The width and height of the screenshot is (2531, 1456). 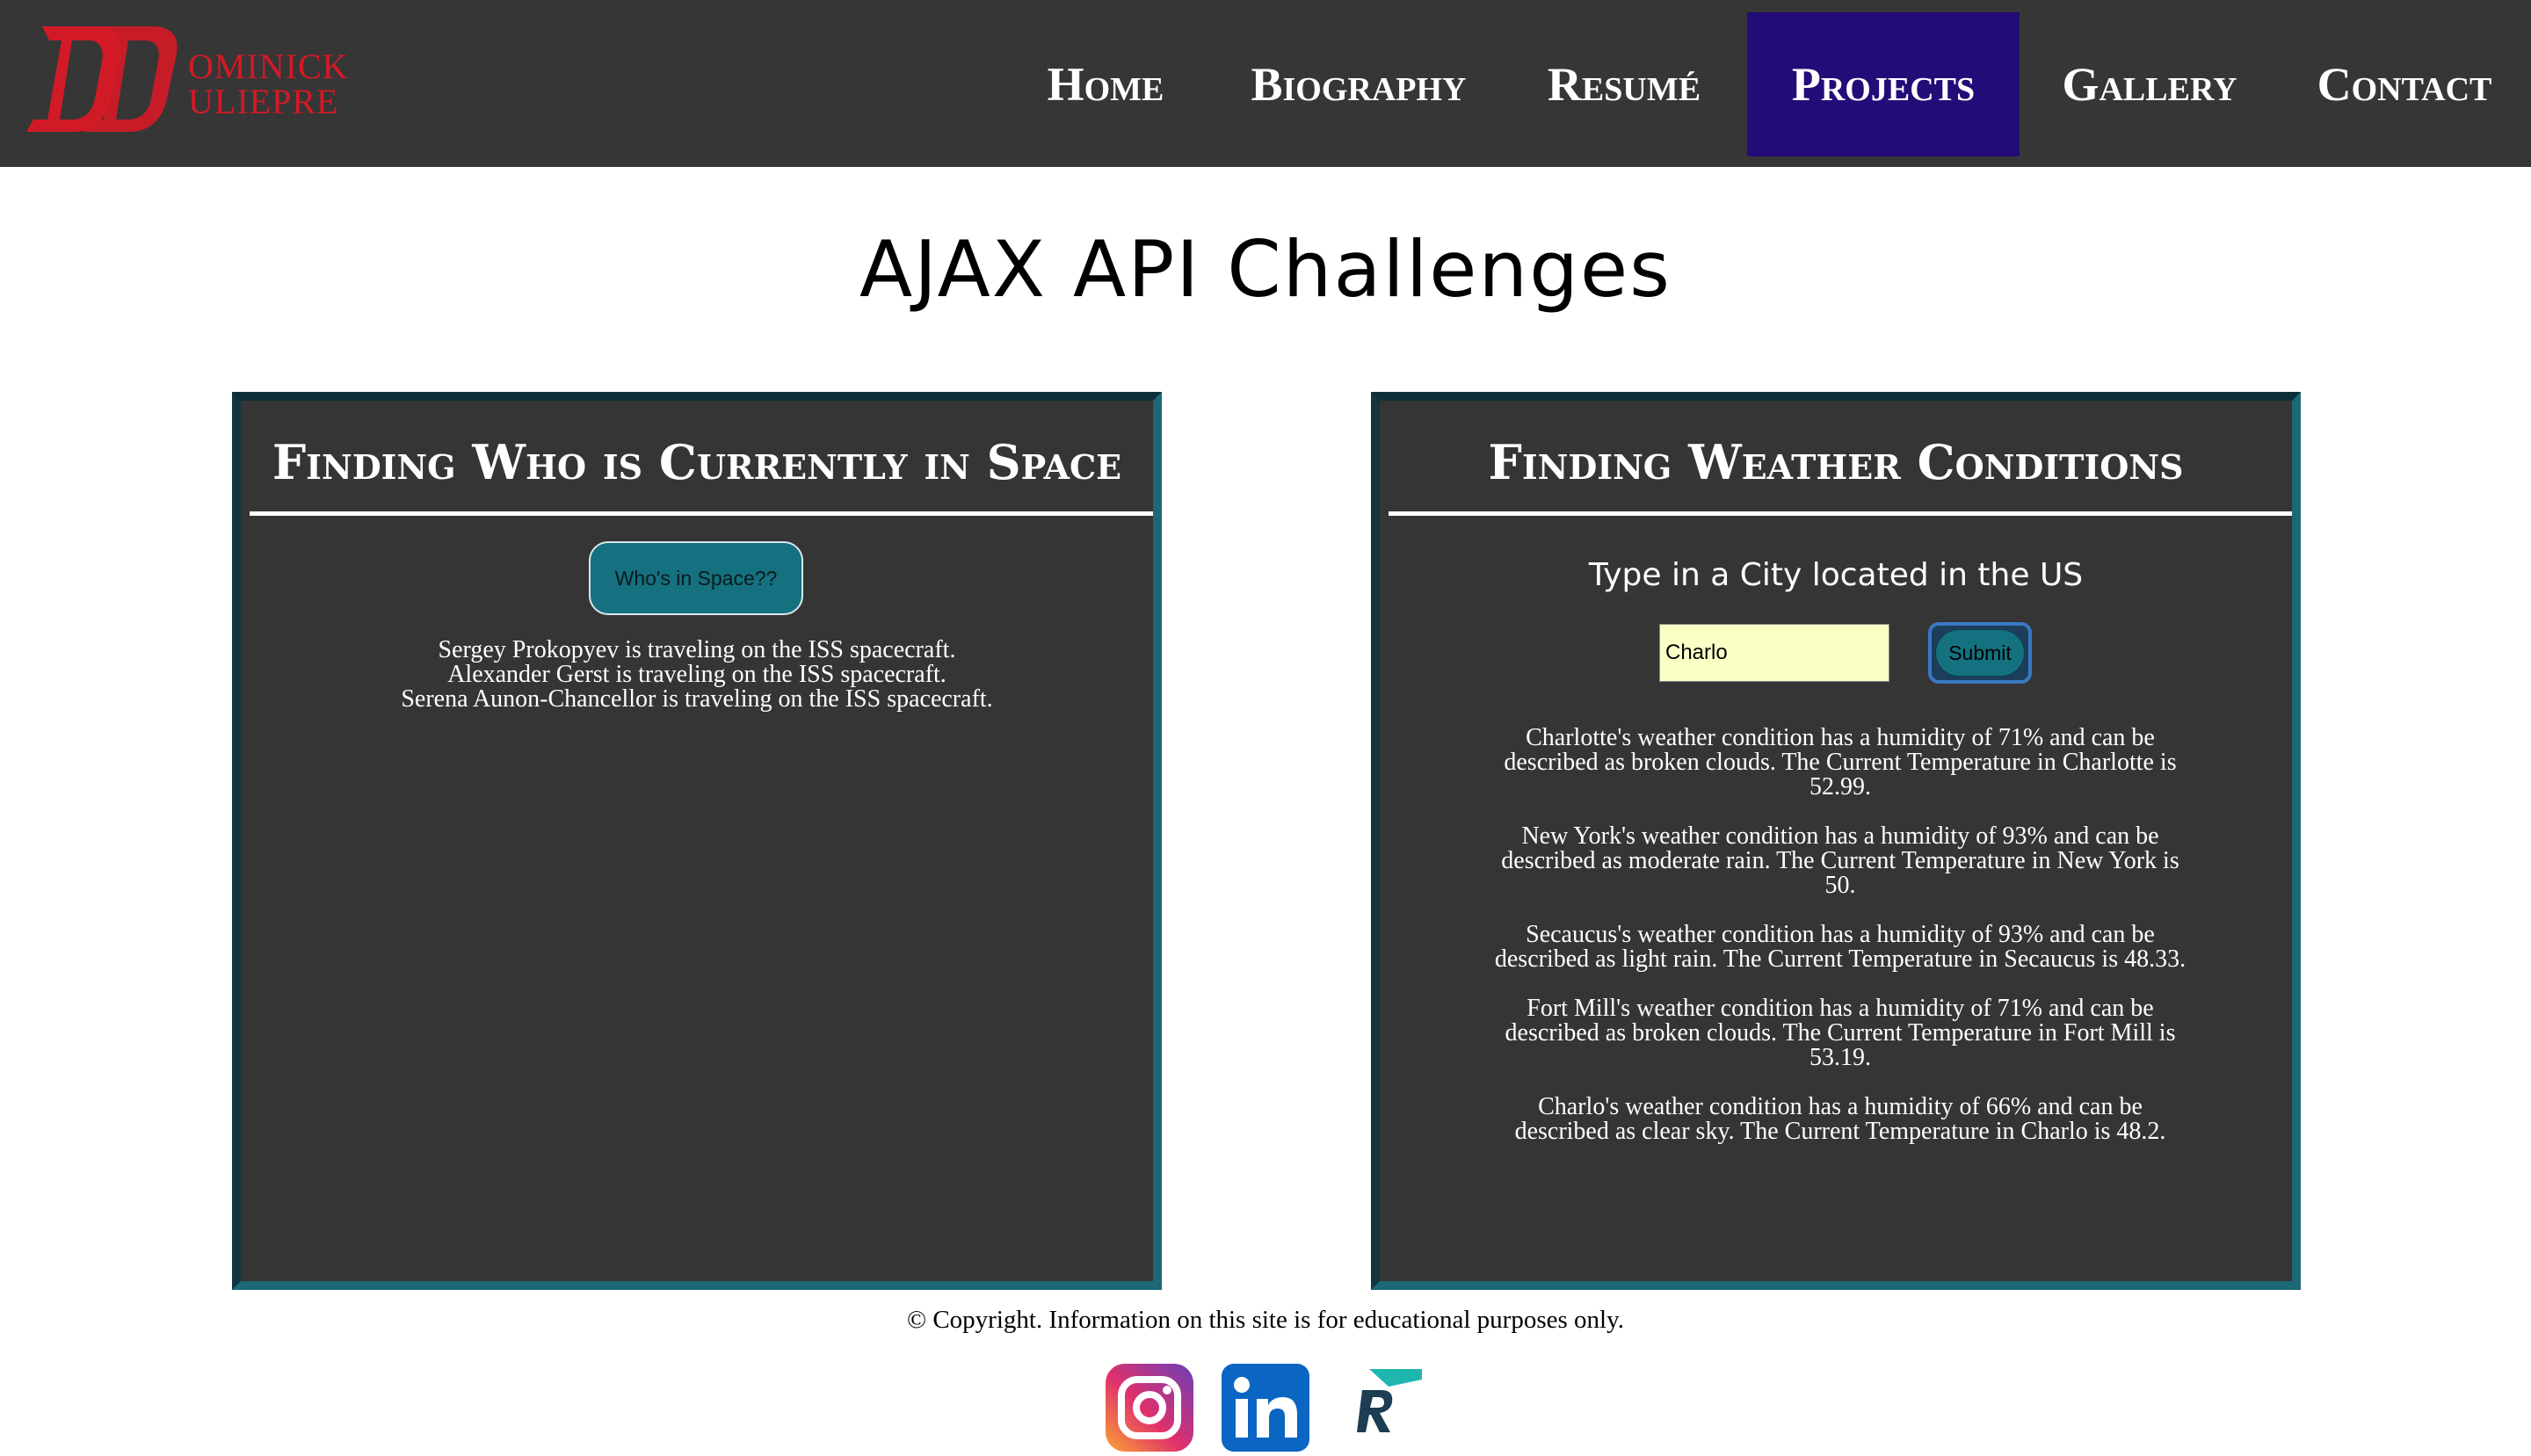 I want to click on submit-focus-ring: Submit, so click(x=1980, y=653).